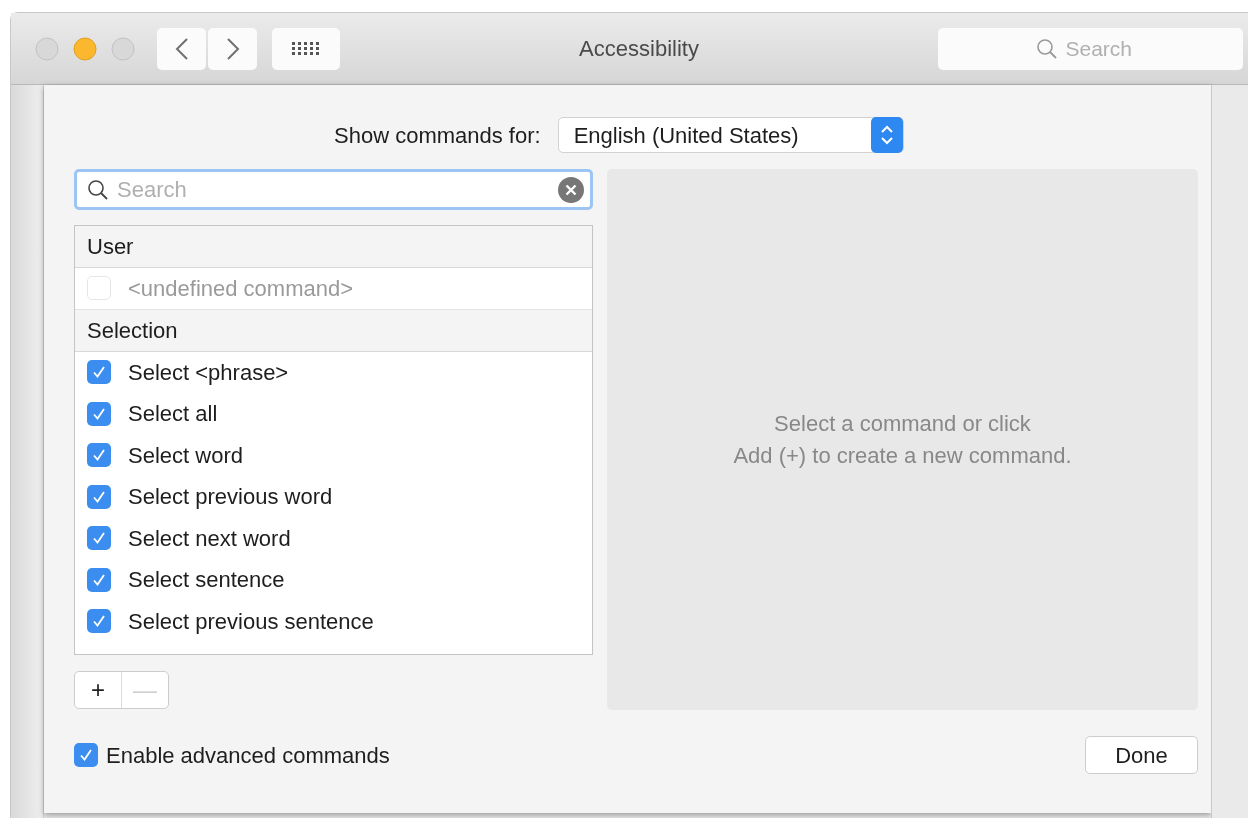  Describe the element at coordinates (98, 690) in the screenshot. I see `add-button: +` at that location.